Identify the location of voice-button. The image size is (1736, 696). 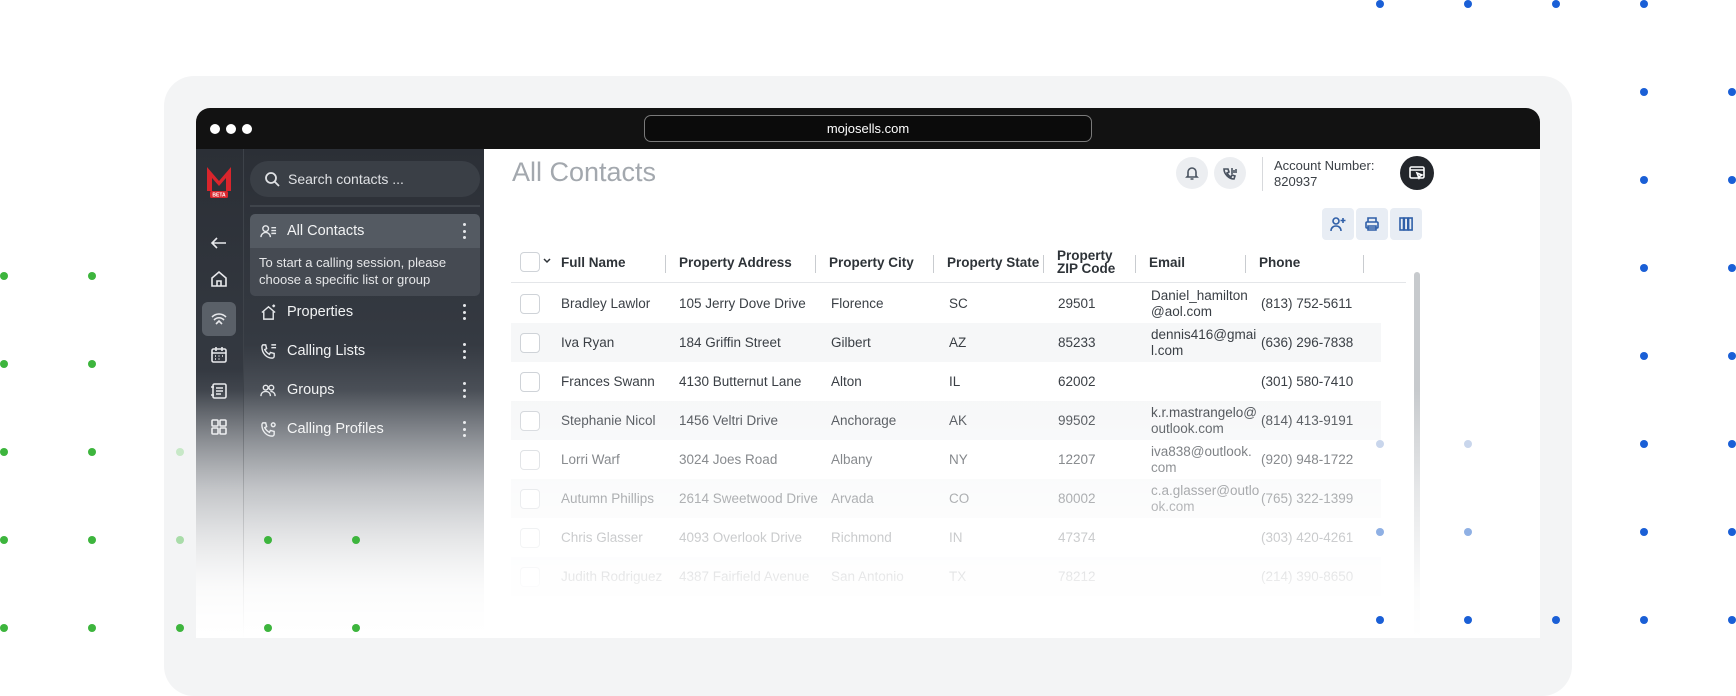
(1230, 173).